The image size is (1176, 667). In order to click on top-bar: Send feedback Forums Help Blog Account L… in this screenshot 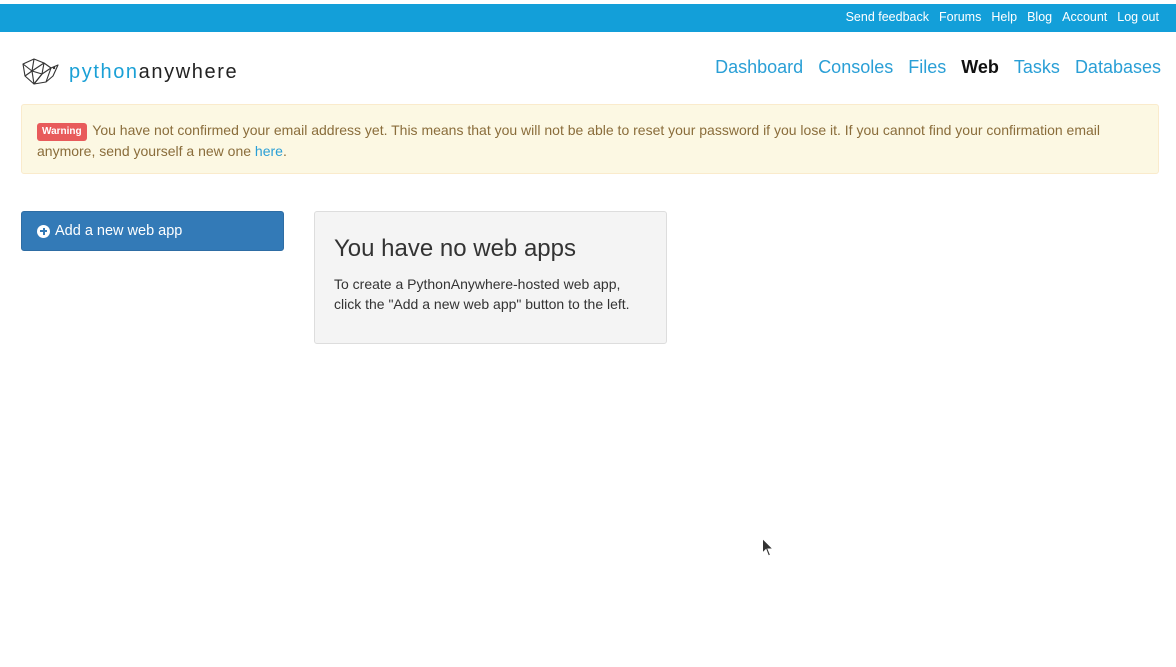, I will do `click(588, 18)`.